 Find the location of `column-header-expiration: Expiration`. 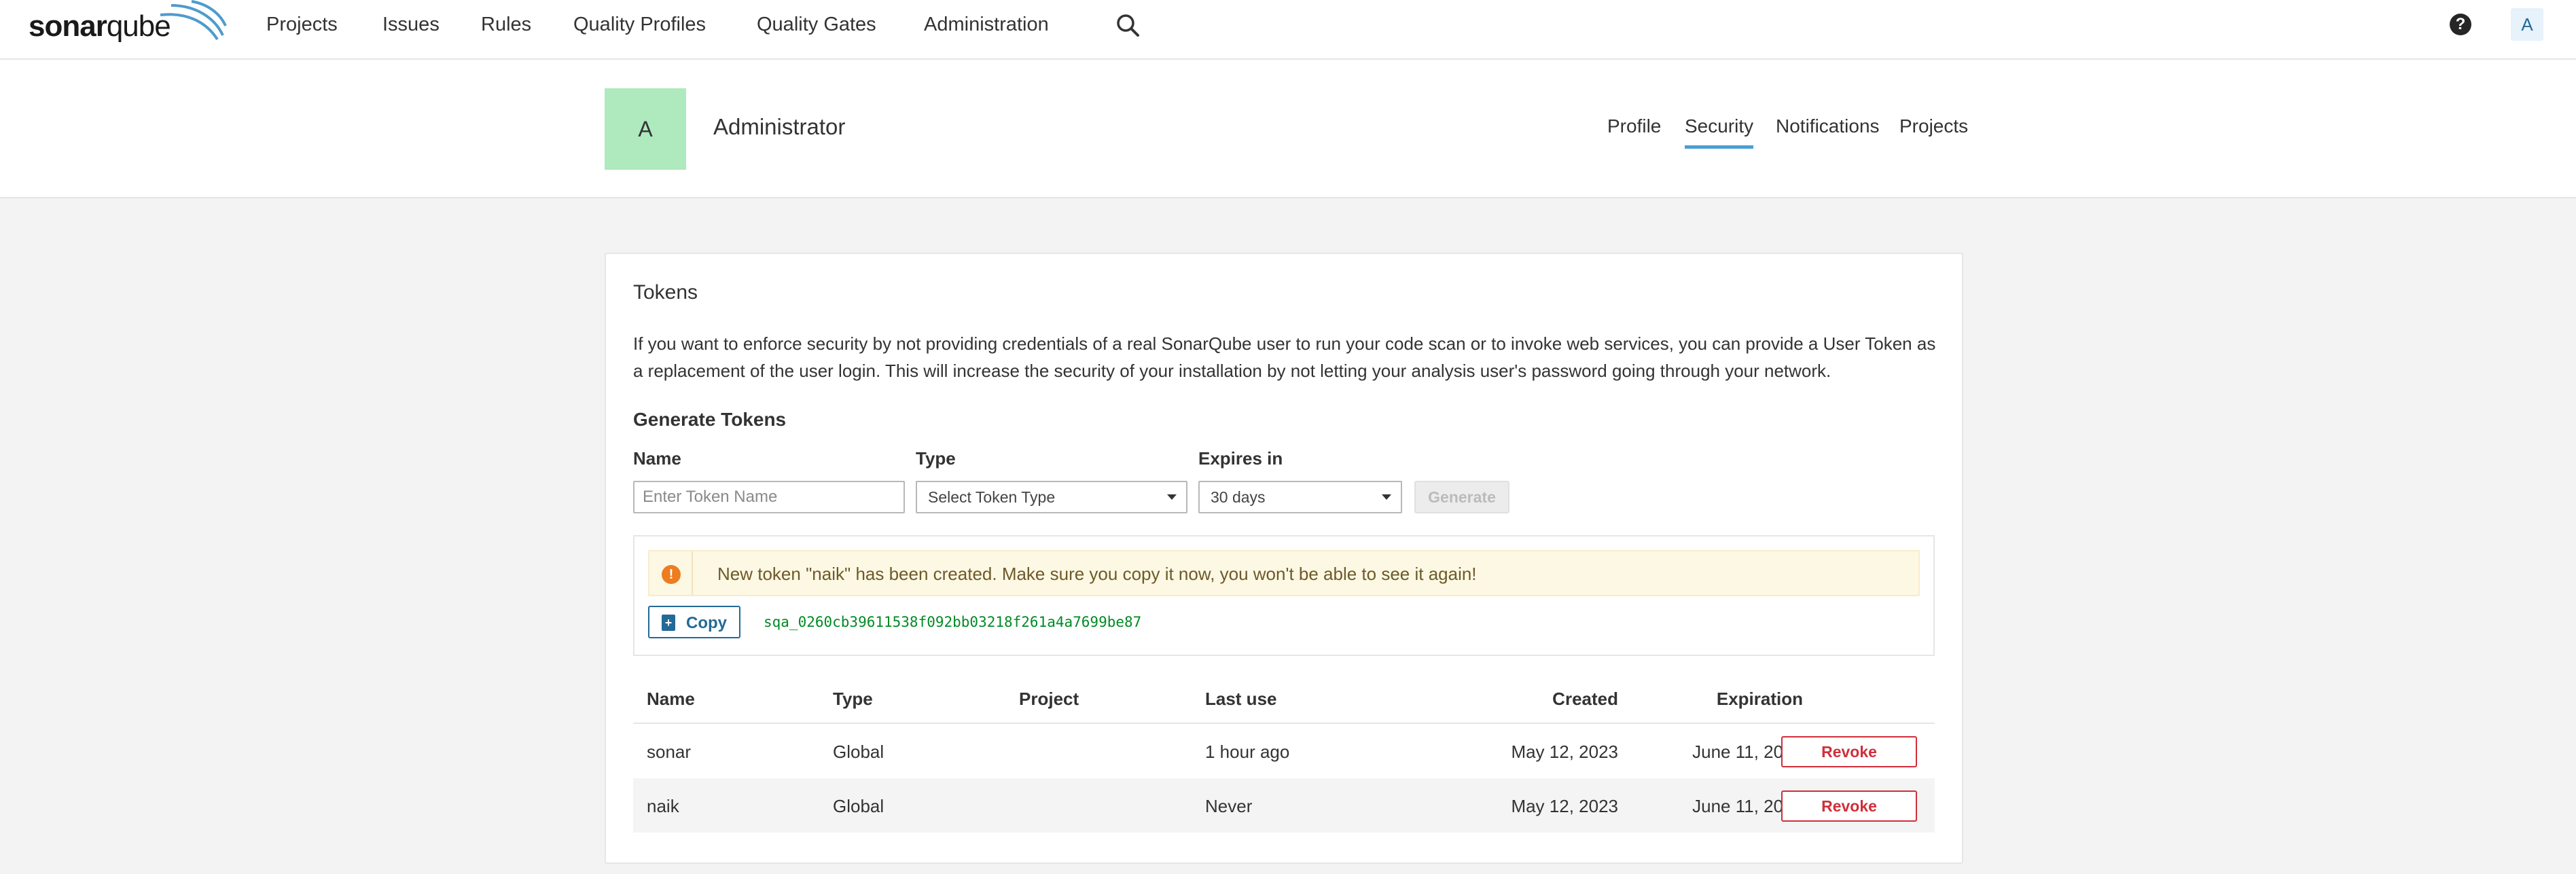

column-header-expiration: Expiration is located at coordinates (1759, 699).